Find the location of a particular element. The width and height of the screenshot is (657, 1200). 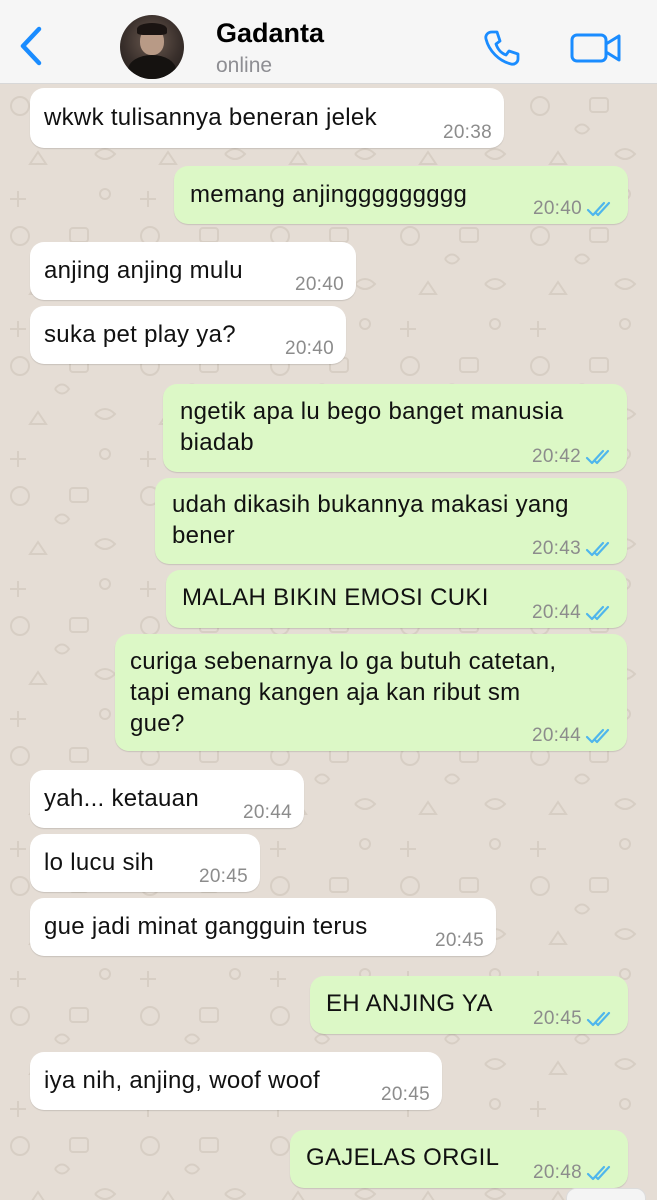

message-incoming: lo lucu sih 20:45 is located at coordinates (145, 863).